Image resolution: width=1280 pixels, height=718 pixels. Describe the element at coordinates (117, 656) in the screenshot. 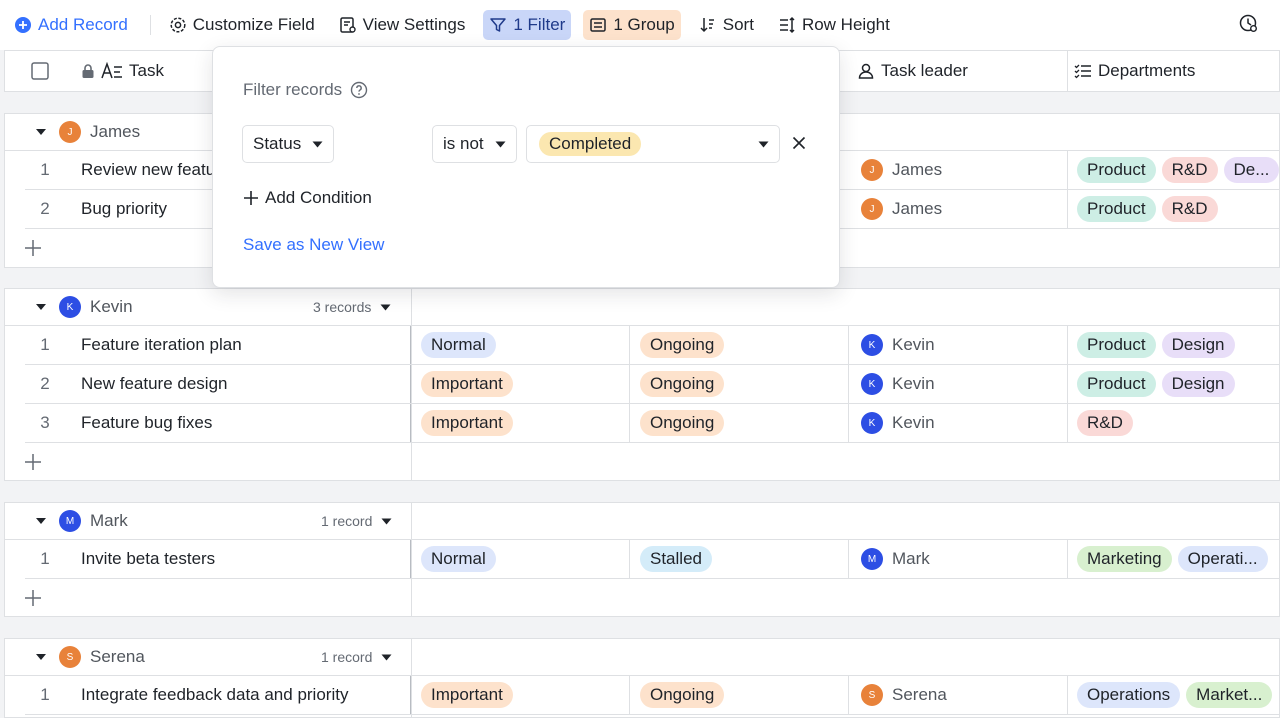

I see `group-name: Serena` at that location.